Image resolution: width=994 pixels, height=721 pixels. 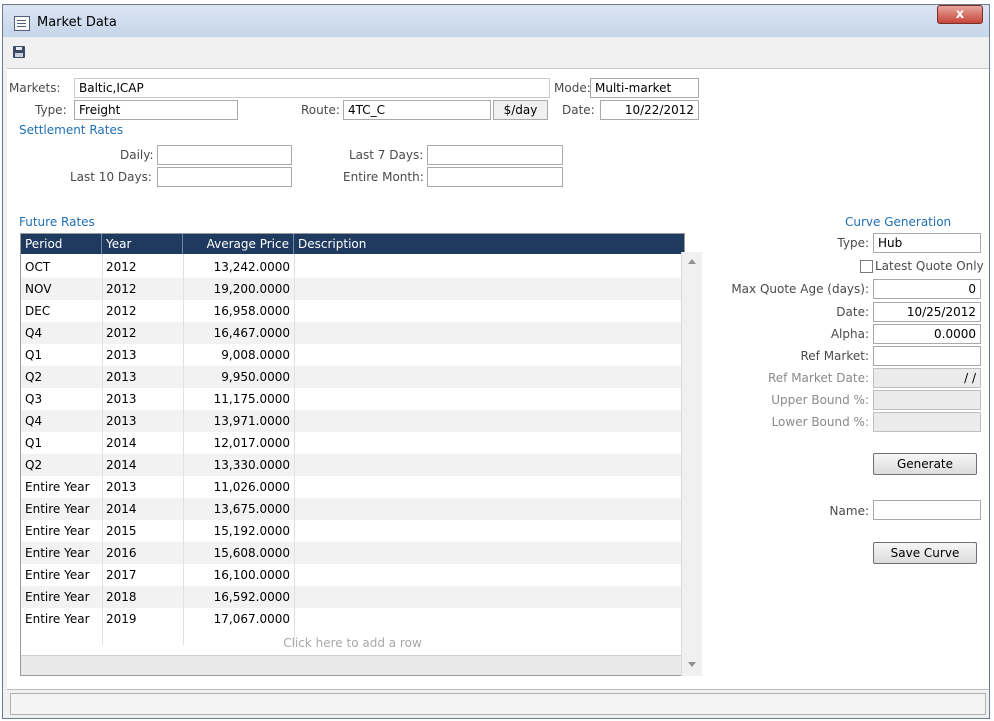 What do you see at coordinates (238, 333) in the screenshot?
I see `cell-price: 16,467.0000` at bounding box center [238, 333].